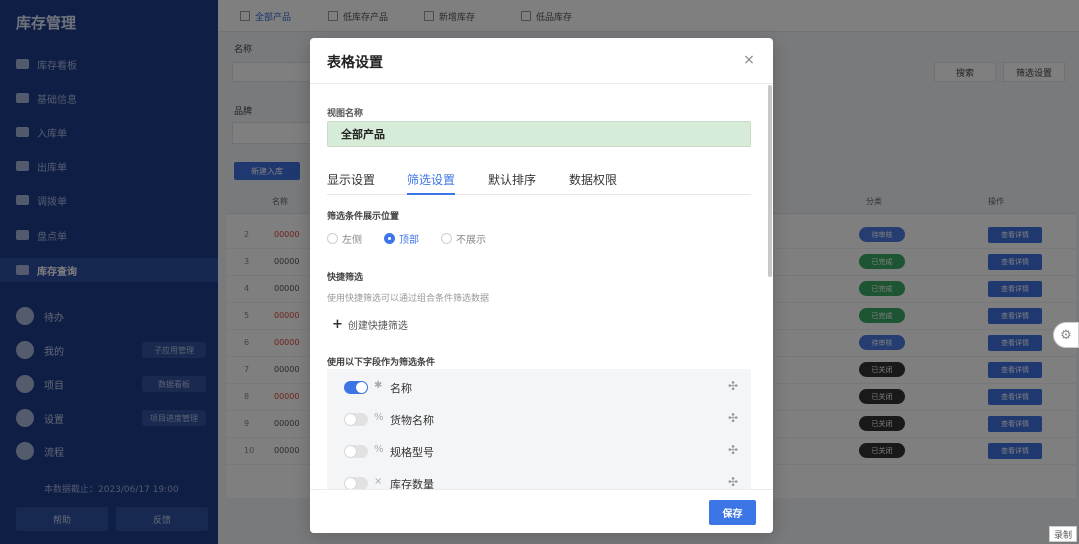 The height and width of the screenshot is (544, 1079). Describe the element at coordinates (412, 420) in the screenshot. I see `field-name: 货物名称` at that location.